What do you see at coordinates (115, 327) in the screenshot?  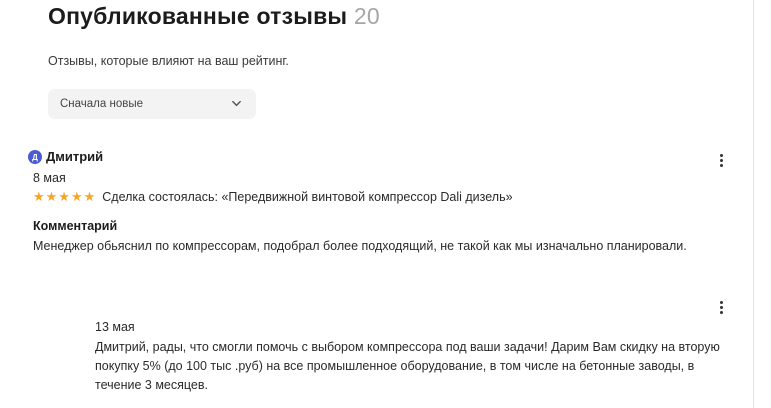 I see `reply-date: 13 мая` at bounding box center [115, 327].